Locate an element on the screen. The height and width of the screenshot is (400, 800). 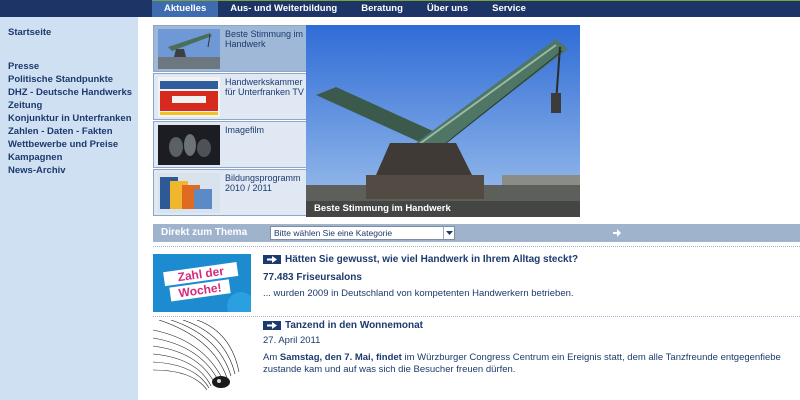
brochure-thumbnail-image is located at coordinates (189, 193).